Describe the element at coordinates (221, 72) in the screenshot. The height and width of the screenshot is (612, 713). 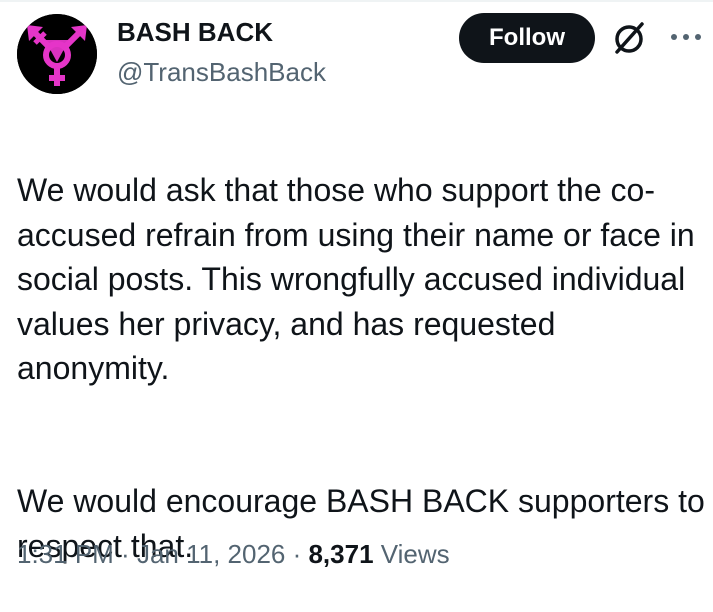
I see `user-handle: @TransBashBack` at that location.